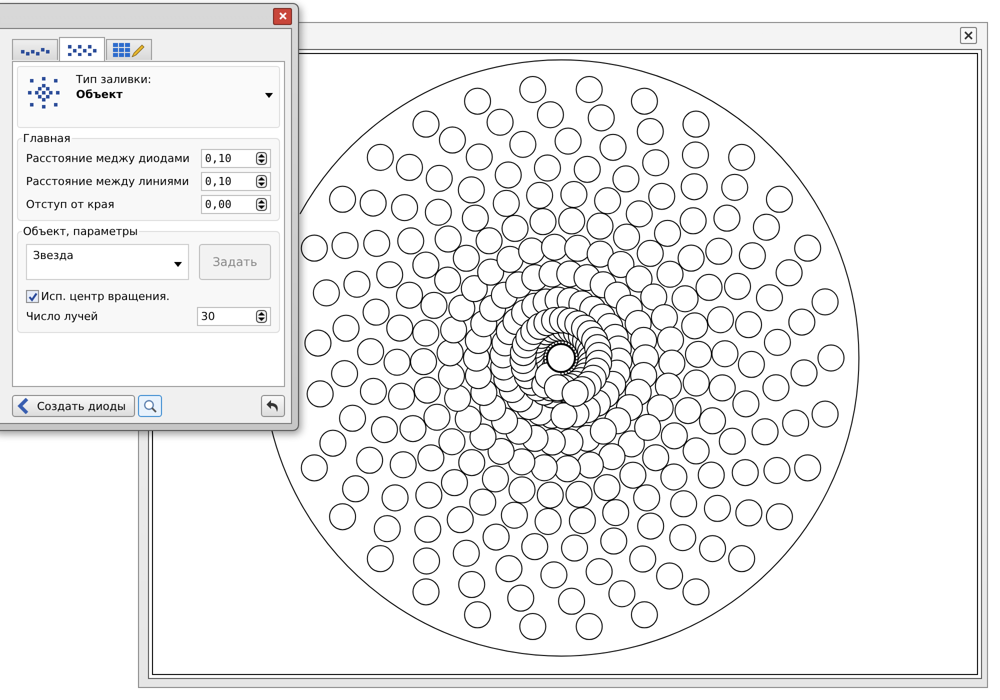  I want to click on field-label: Отступ от края, so click(70, 204).